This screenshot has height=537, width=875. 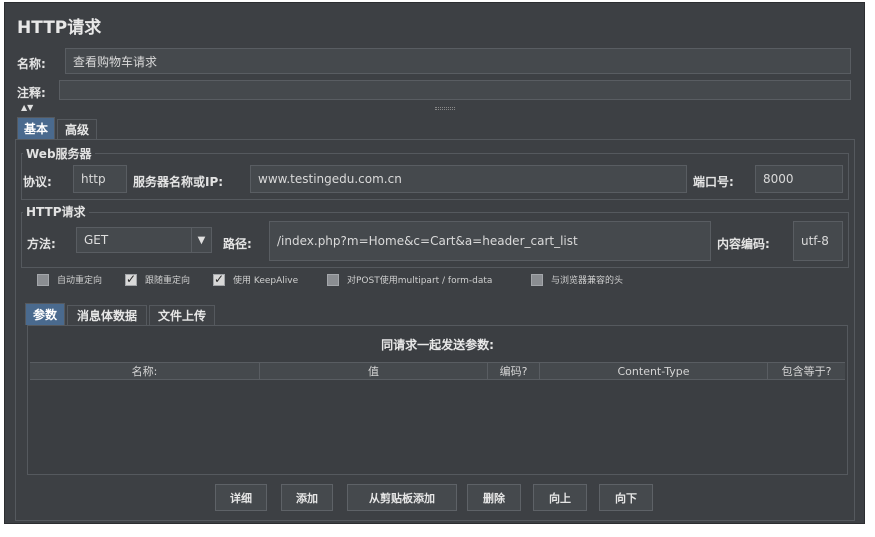 I want to click on name-field: 查看购物车请求, so click(x=458, y=61).